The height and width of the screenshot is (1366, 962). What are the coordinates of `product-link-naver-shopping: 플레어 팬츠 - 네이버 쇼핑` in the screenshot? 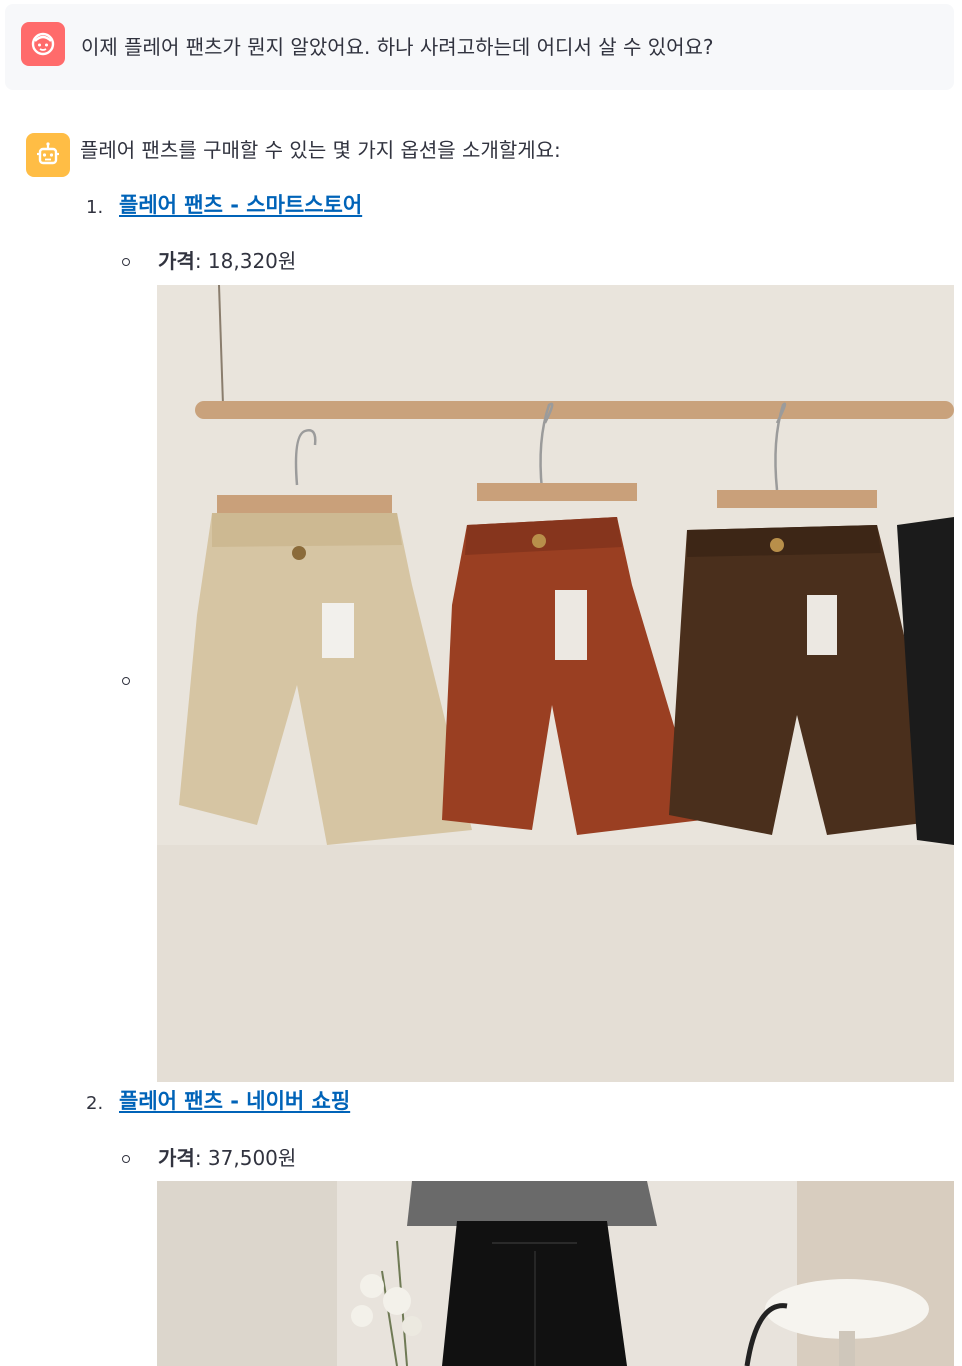 It's located at (234, 1101).